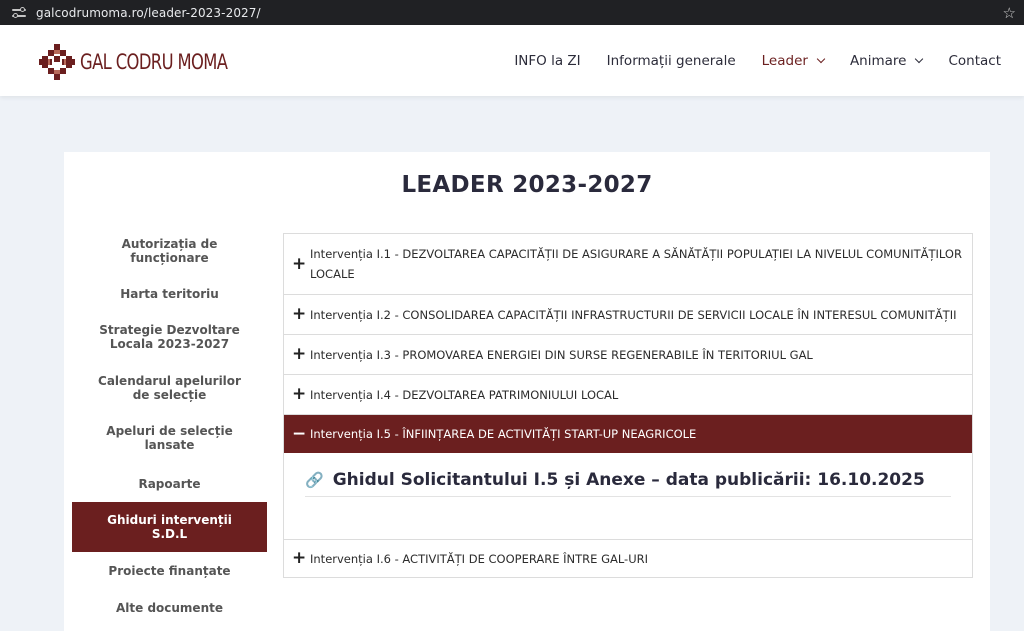  I want to click on logo-text: GAL CODRU MOMA, so click(154, 62).